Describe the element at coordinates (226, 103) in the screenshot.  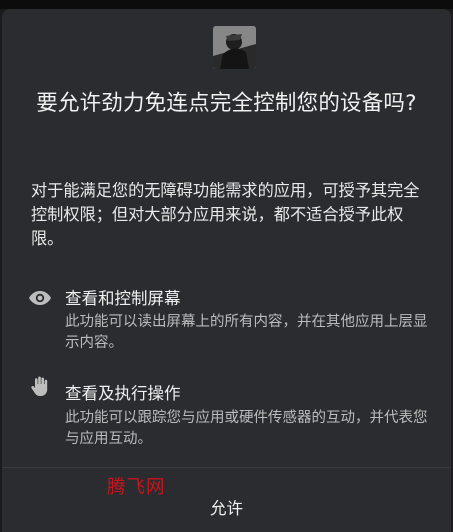
I see `dialog-title: 要允许劲力免连点完全控制您的设备吗?` at that location.